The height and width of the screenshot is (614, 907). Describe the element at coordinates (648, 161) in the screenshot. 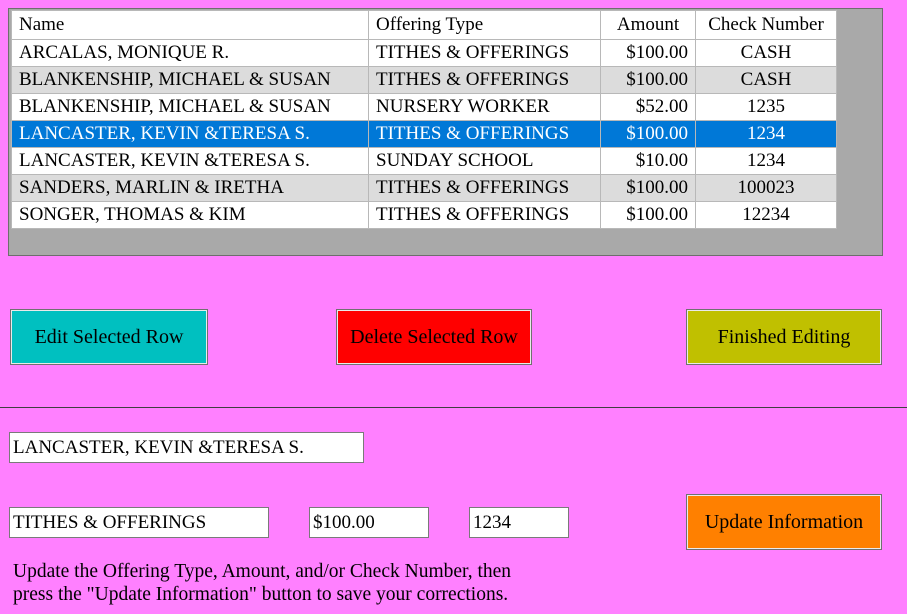

I see `cell-amount: $10.00` at that location.